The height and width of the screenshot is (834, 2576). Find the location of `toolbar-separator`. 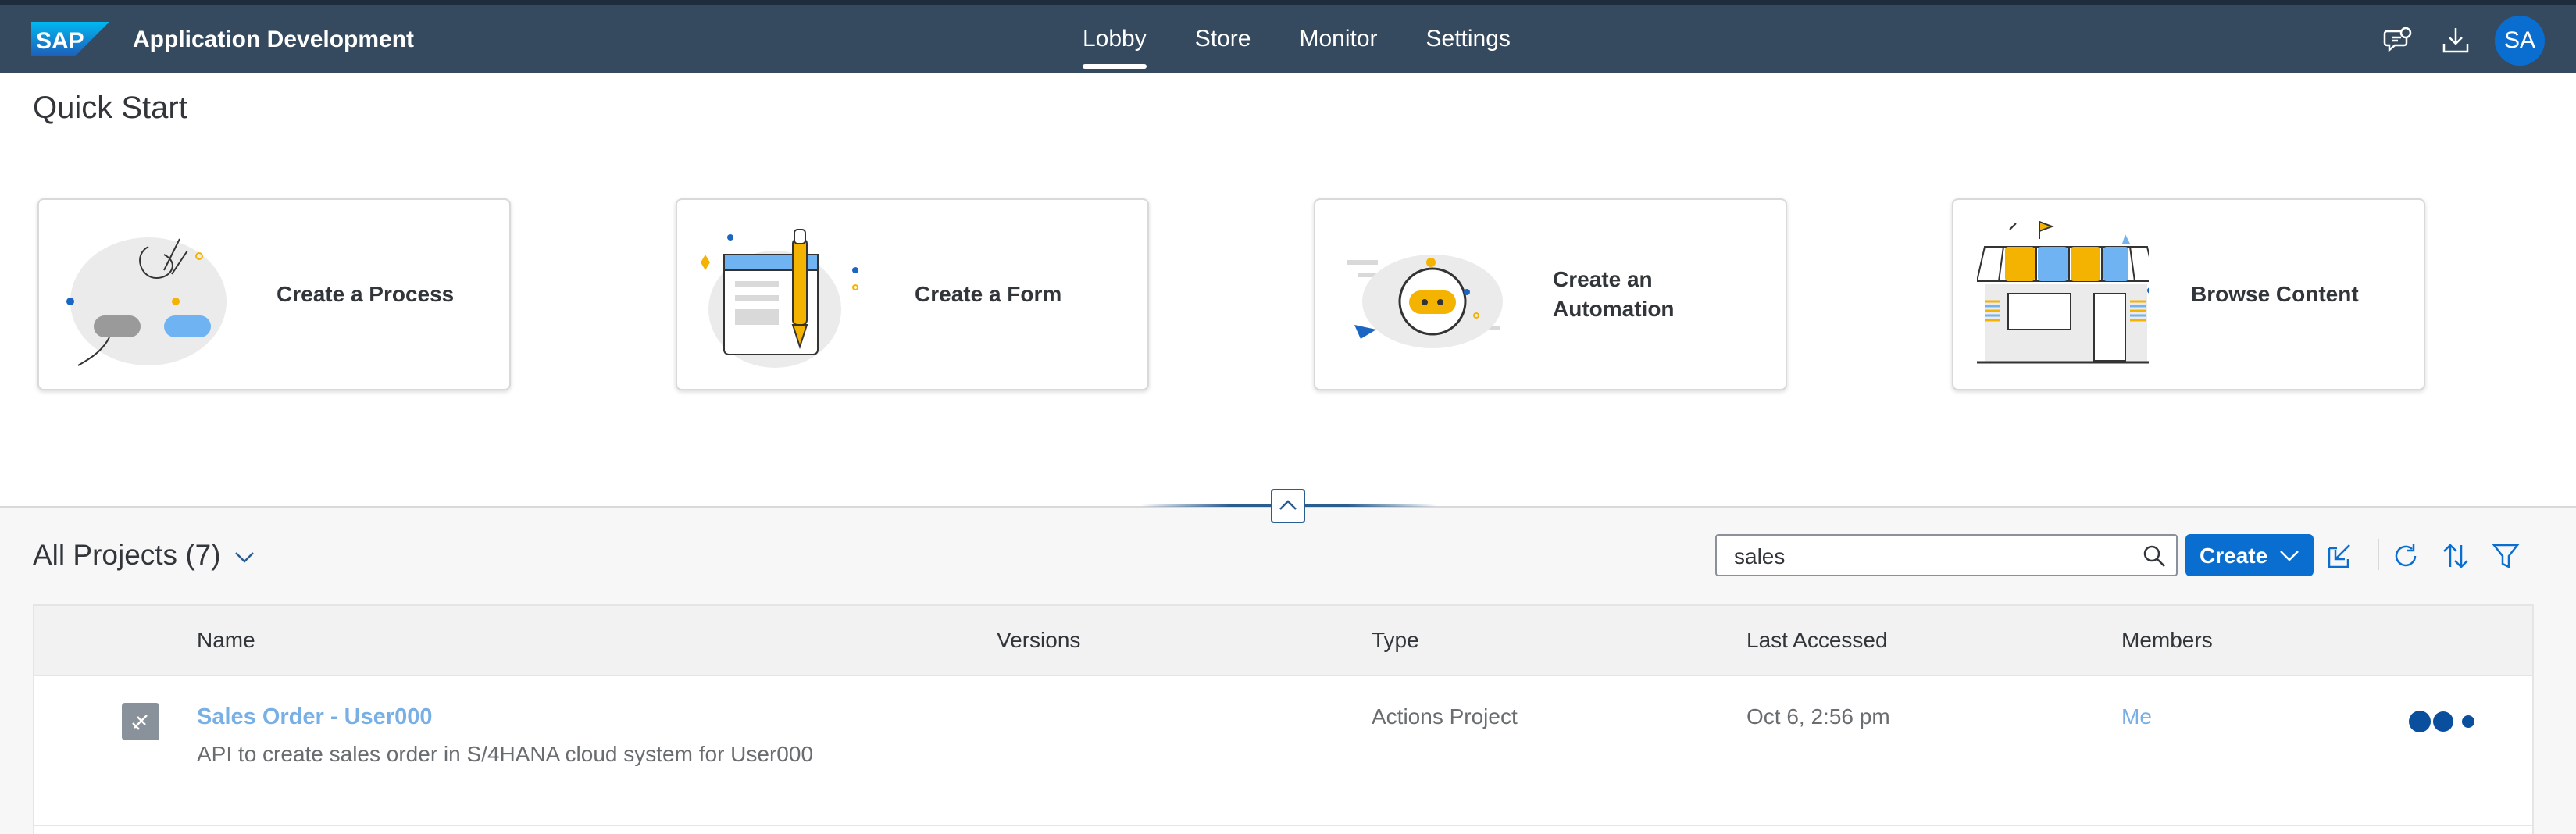

toolbar-separator is located at coordinates (2378, 554).